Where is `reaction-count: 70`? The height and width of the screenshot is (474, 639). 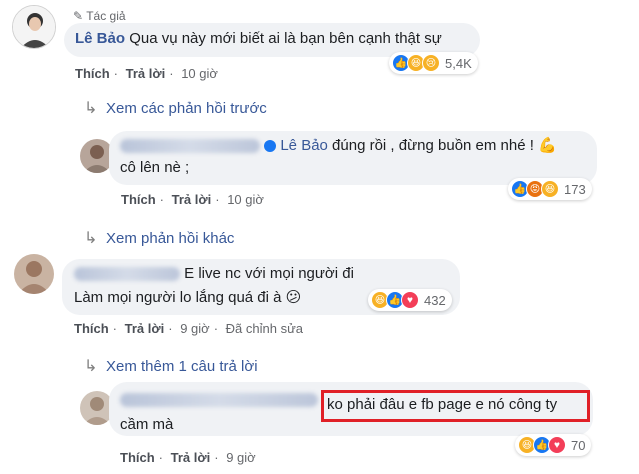
reaction-count: 70 is located at coordinates (578, 445).